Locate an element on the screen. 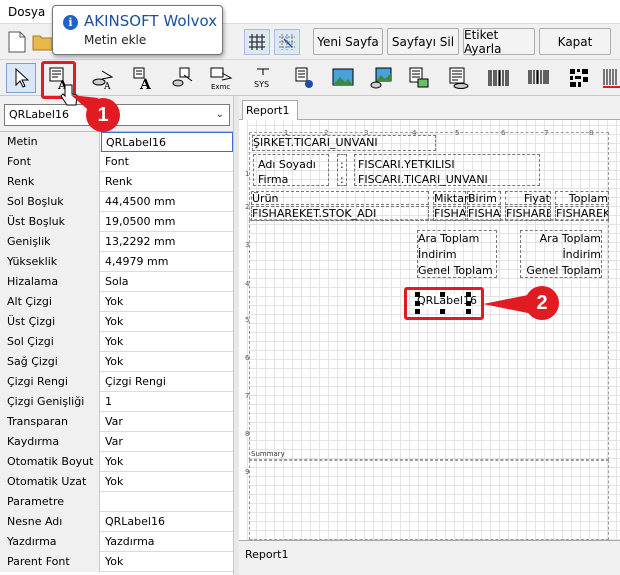 Image resolution: width=620 pixels, height=575 pixels. property-row: Metin QRLabel16 is located at coordinates (116, 142).